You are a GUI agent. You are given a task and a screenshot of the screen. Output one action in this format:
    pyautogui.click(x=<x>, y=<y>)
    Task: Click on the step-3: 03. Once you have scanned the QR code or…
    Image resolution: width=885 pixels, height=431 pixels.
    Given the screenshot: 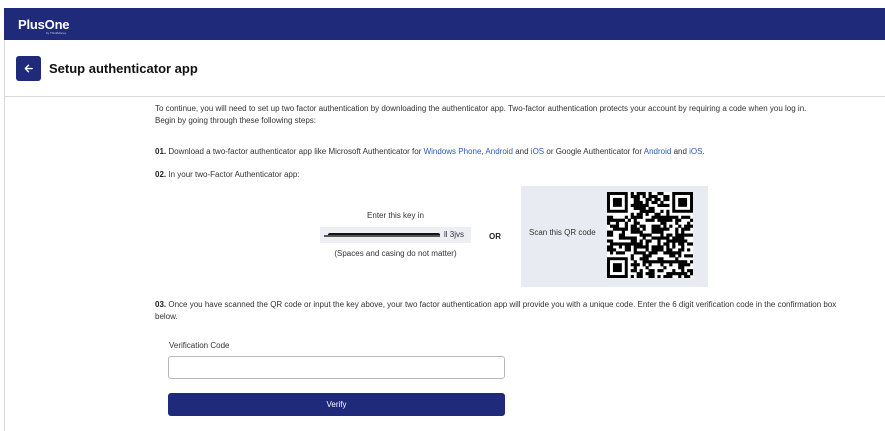 What is the action you would take?
    pyautogui.click(x=500, y=310)
    